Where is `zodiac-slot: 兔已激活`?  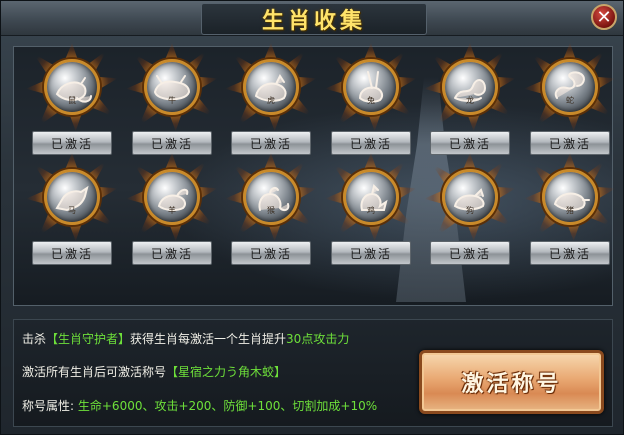
zodiac-slot: 兔已激活 is located at coordinates (371, 101).